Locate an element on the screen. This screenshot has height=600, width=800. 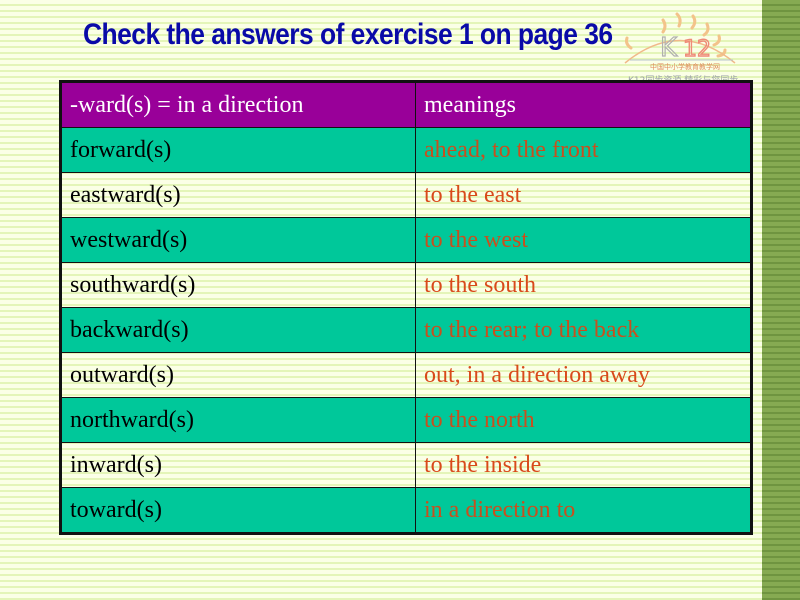
decorative-side-band is located at coordinates (781, 300).